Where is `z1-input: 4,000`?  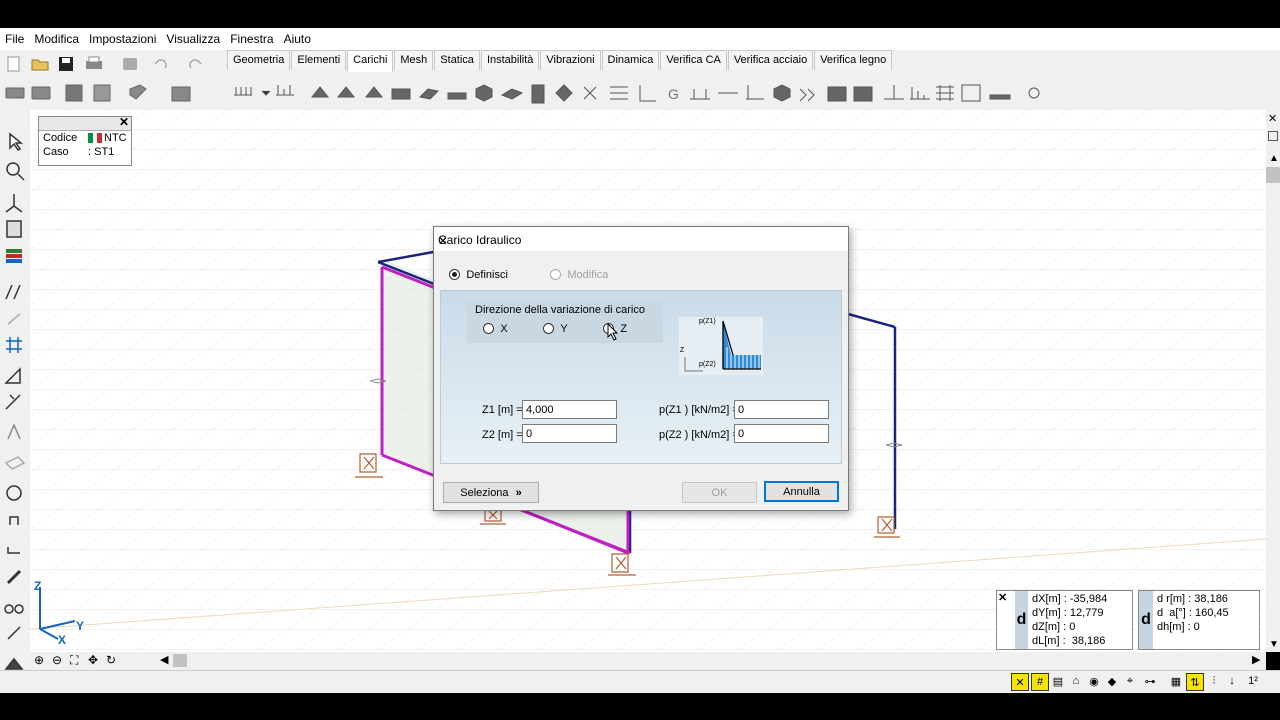
z1-input: 4,000 is located at coordinates (569, 409).